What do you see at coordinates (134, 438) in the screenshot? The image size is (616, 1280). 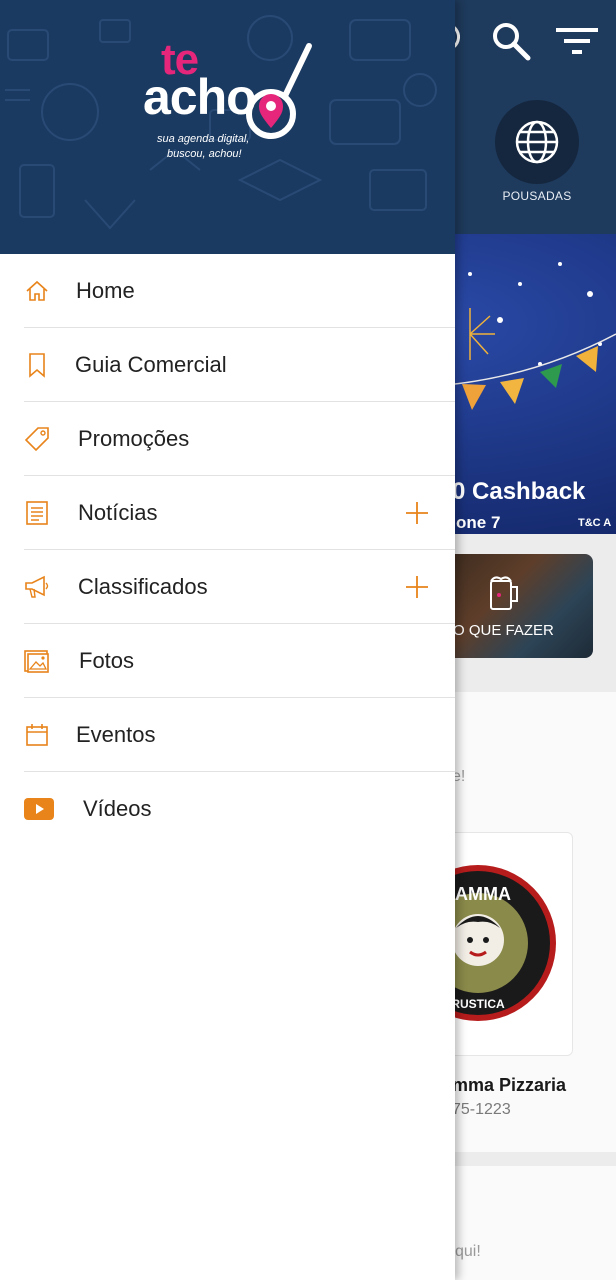 I see `menu-label-promocoes: Promoções` at bounding box center [134, 438].